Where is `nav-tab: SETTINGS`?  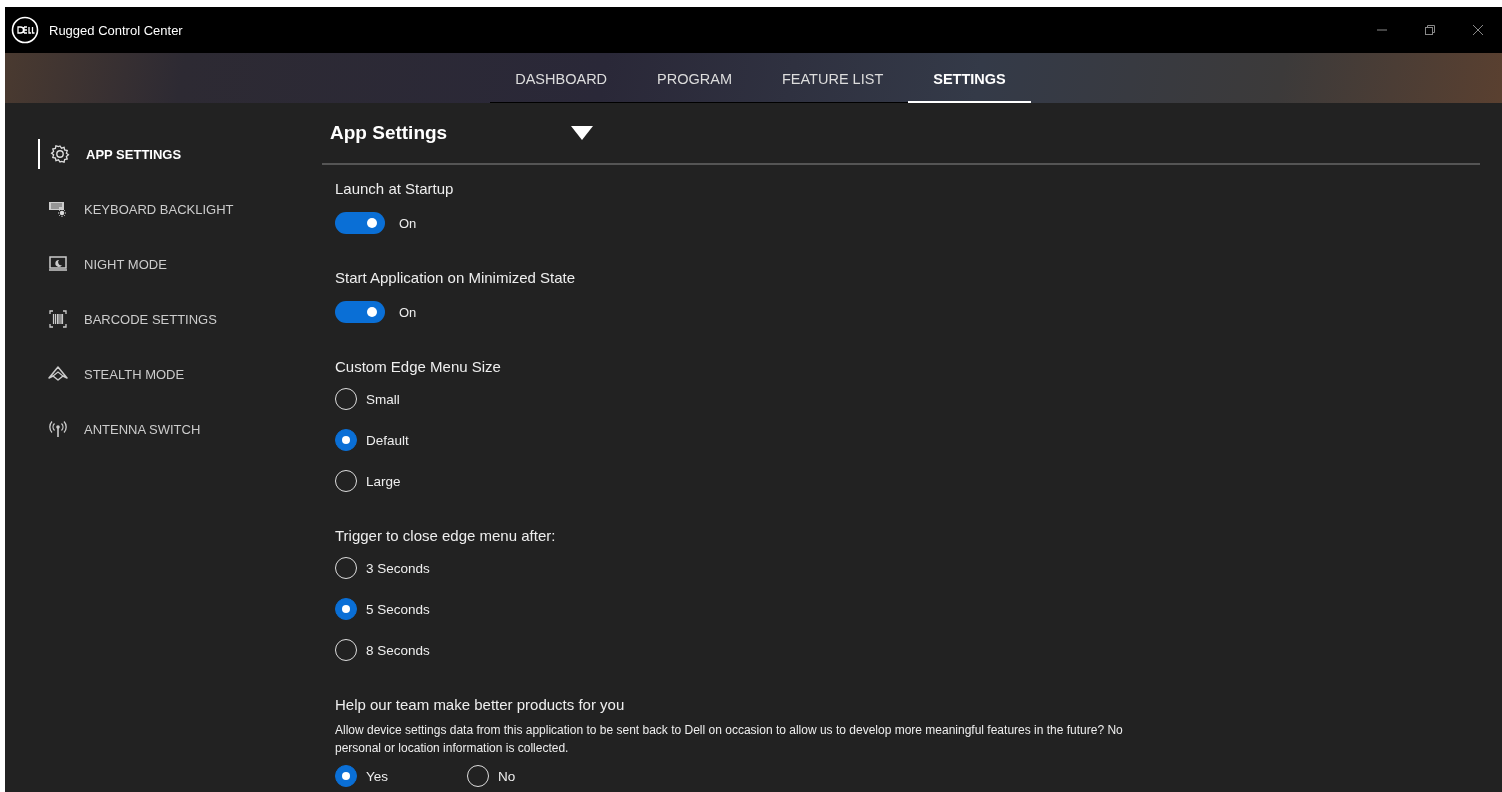
nav-tab: SETTINGS is located at coordinates (969, 80).